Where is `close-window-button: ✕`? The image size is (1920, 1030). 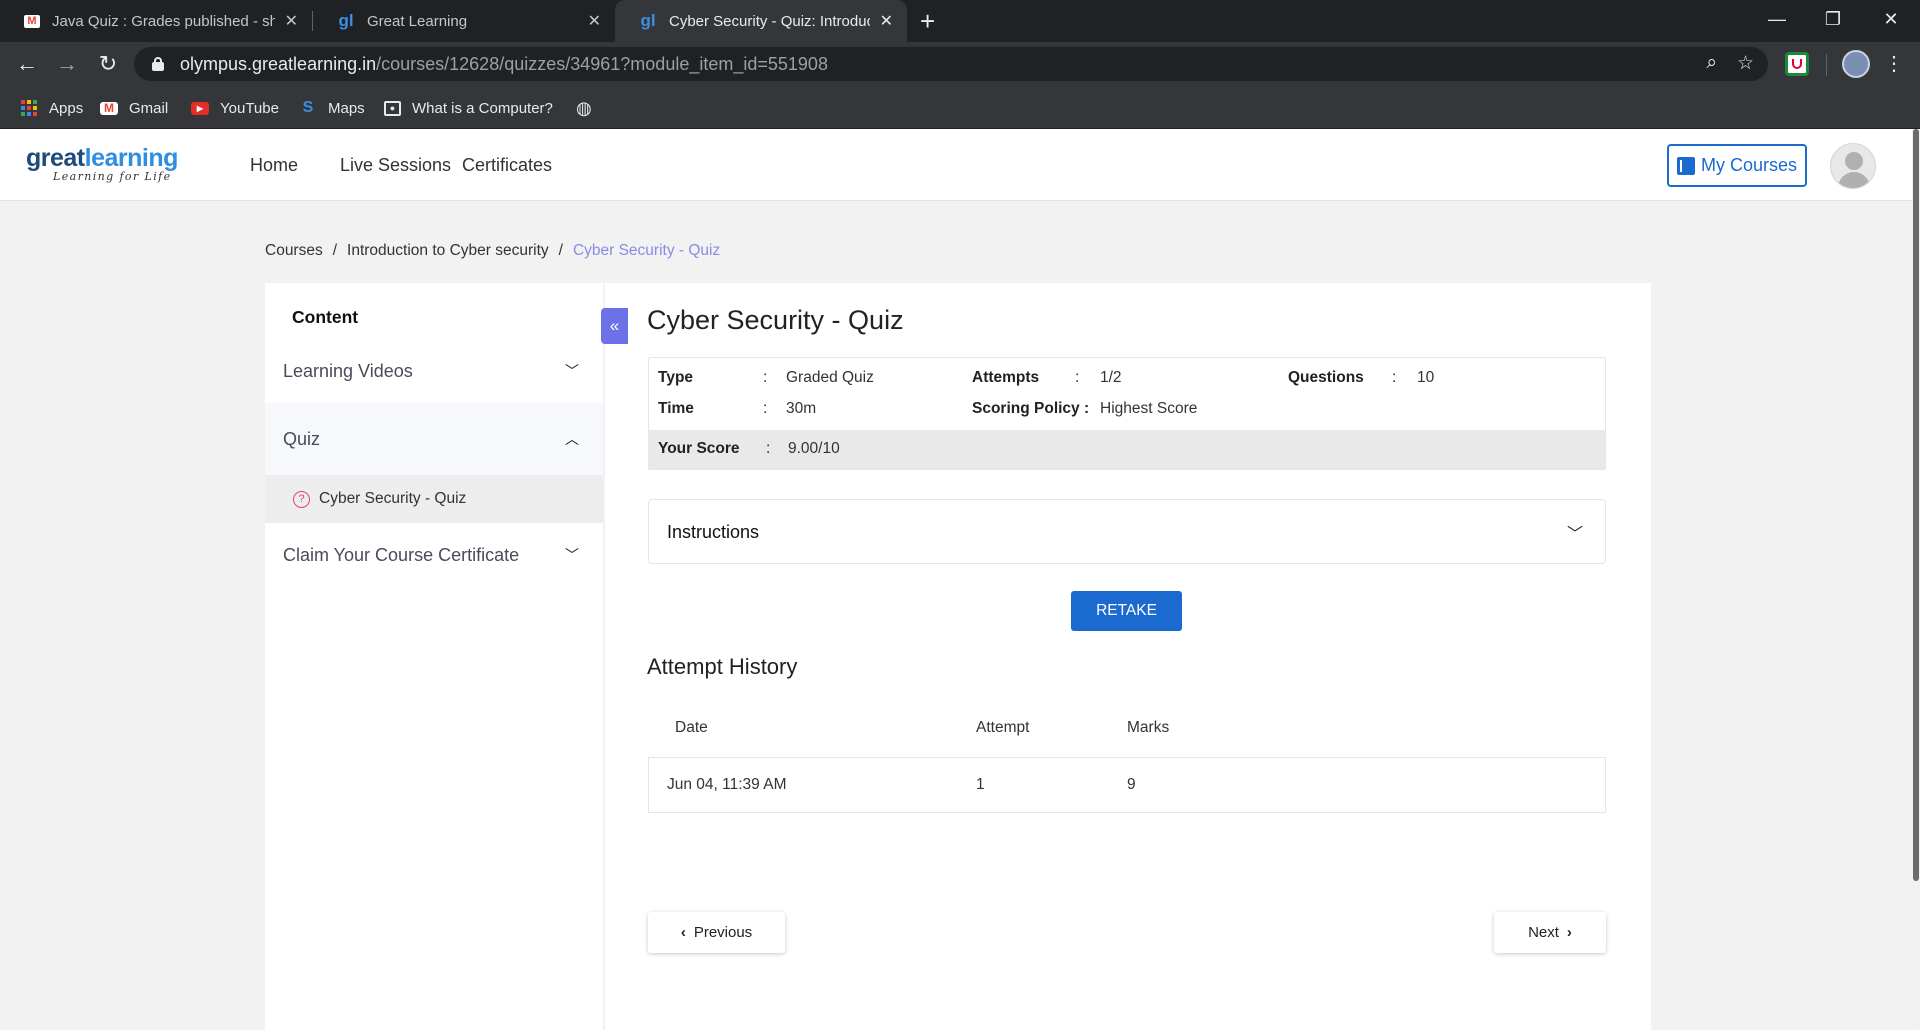 close-window-button: ✕ is located at coordinates (1891, 19).